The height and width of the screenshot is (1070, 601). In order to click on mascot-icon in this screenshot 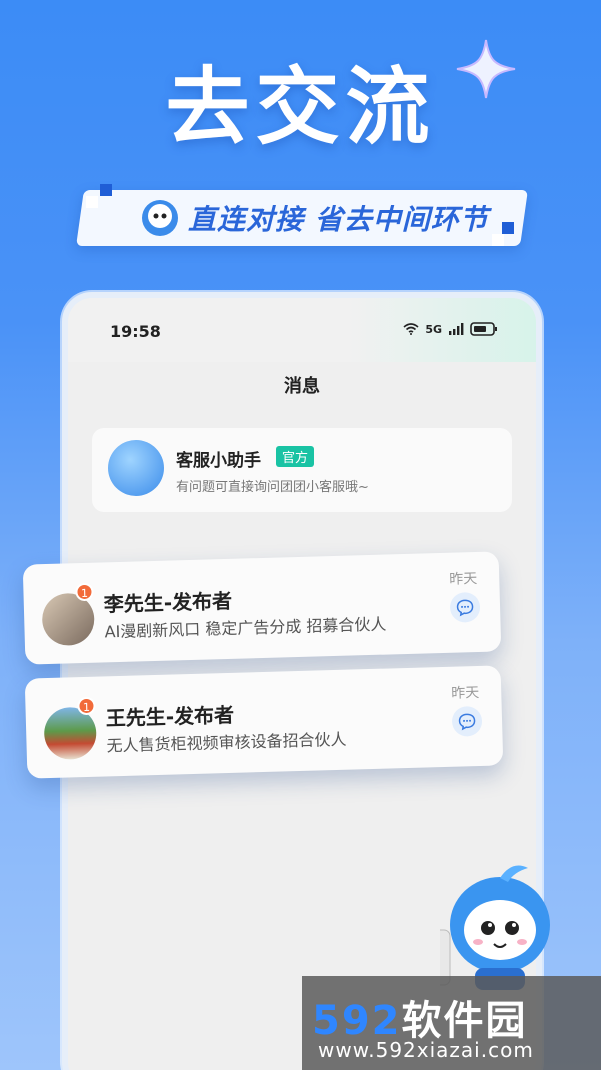, I will do `click(160, 218)`.